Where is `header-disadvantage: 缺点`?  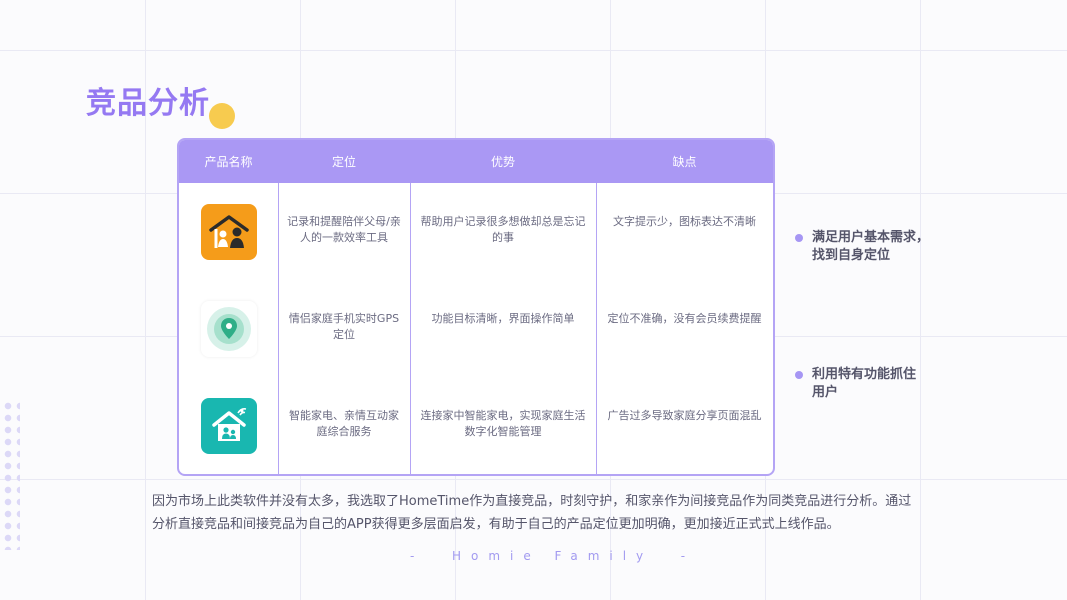
header-disadvantage: 缺点 is located at coordinates (684, 162).